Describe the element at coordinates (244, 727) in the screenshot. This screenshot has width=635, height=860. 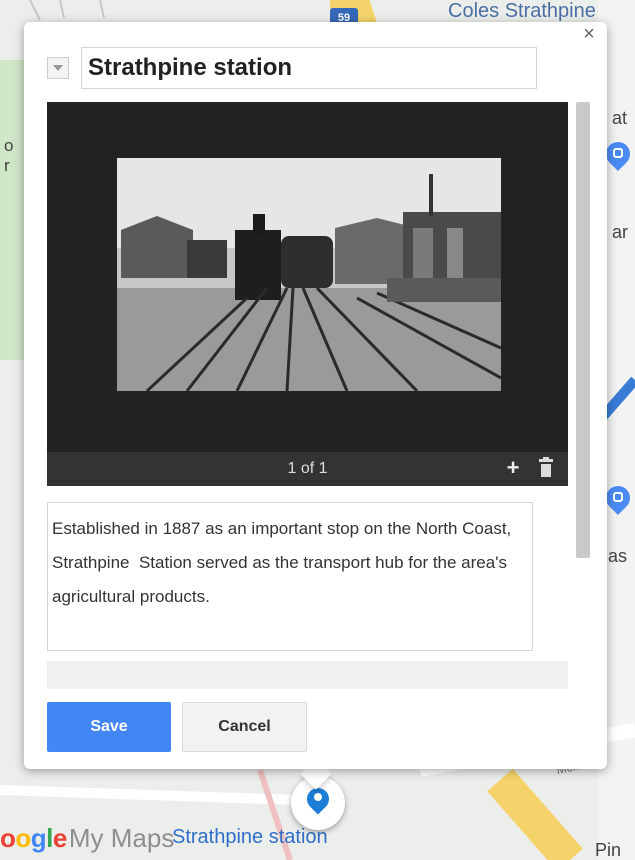
I see `cancel-button: Cancel` at that location.